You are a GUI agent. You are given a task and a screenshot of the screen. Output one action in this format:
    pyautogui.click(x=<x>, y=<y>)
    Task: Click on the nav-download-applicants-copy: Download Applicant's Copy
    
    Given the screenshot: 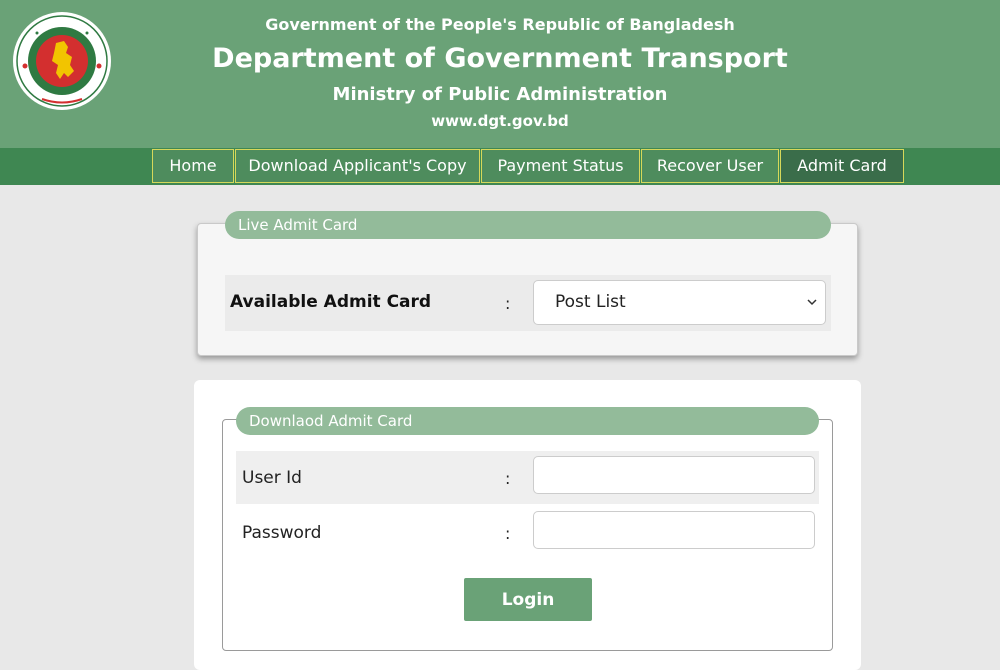 What is the action you would take?
    pyautogui.click(x=357, y=166)
    